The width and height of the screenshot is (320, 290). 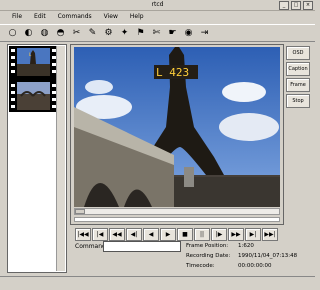 What do you see at coordinates (17, 17) in the screenshot?
I see `menu-file: File` at bounding box center [17, 17].